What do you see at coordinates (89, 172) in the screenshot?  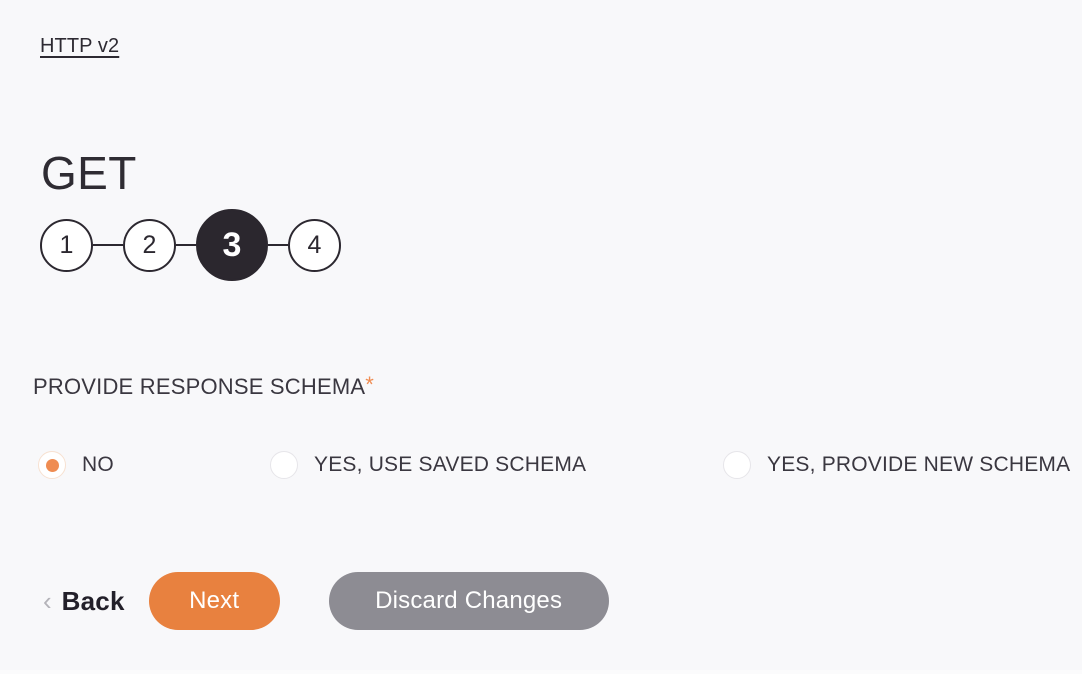 I see `page-title: GET` at bounding box center [89, 172].